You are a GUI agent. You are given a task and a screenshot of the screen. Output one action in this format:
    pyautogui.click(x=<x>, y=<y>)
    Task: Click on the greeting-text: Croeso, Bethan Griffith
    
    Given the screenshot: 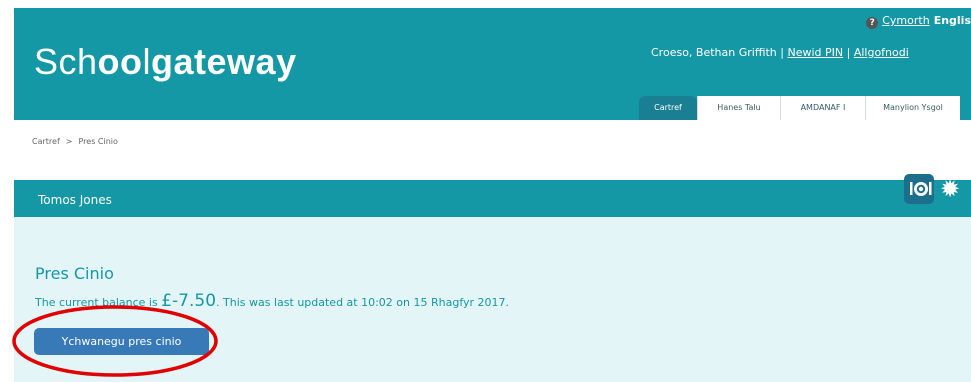 What is the action you would take?
    pyautogui.click(x=714, y=52)
    